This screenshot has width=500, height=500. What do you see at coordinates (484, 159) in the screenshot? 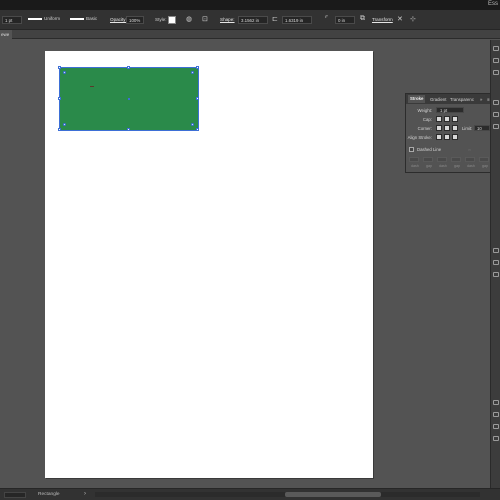
I see `gap-3-field` at bounding box center [484, 159].